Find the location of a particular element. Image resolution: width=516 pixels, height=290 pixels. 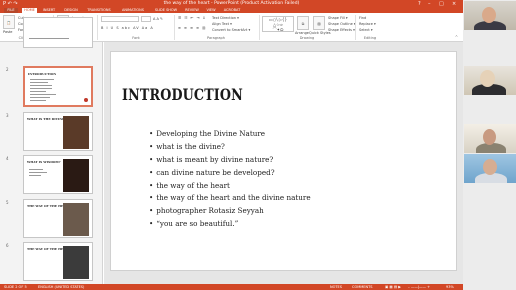

arrange-button: ⧉ is located at coordinates (303, 23).